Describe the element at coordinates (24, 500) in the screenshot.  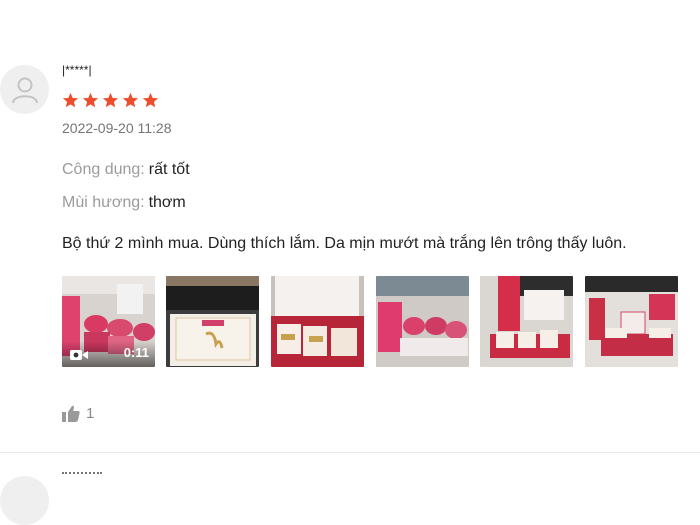
I see `next-reviewer-avatar` at that location.